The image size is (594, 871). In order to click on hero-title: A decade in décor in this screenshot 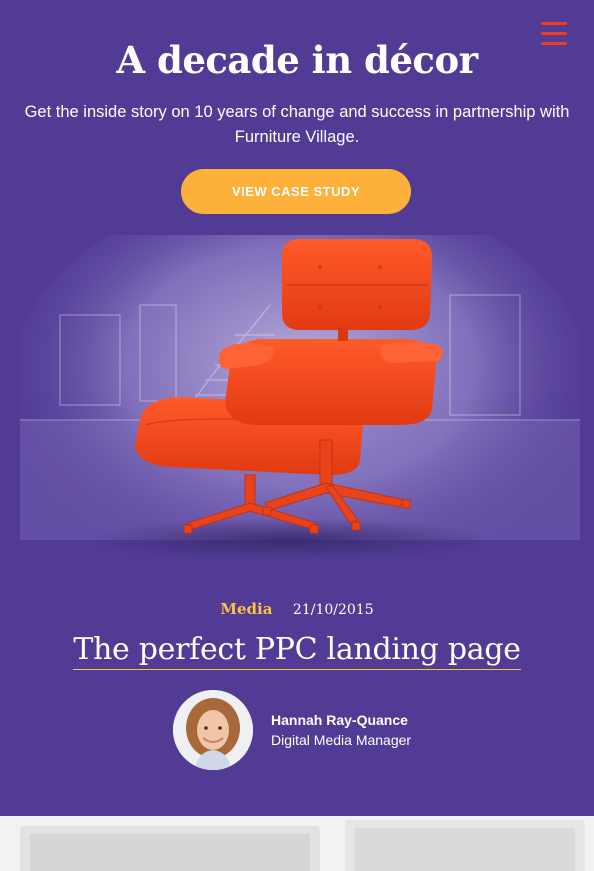, I will do `click(297, 60)`.